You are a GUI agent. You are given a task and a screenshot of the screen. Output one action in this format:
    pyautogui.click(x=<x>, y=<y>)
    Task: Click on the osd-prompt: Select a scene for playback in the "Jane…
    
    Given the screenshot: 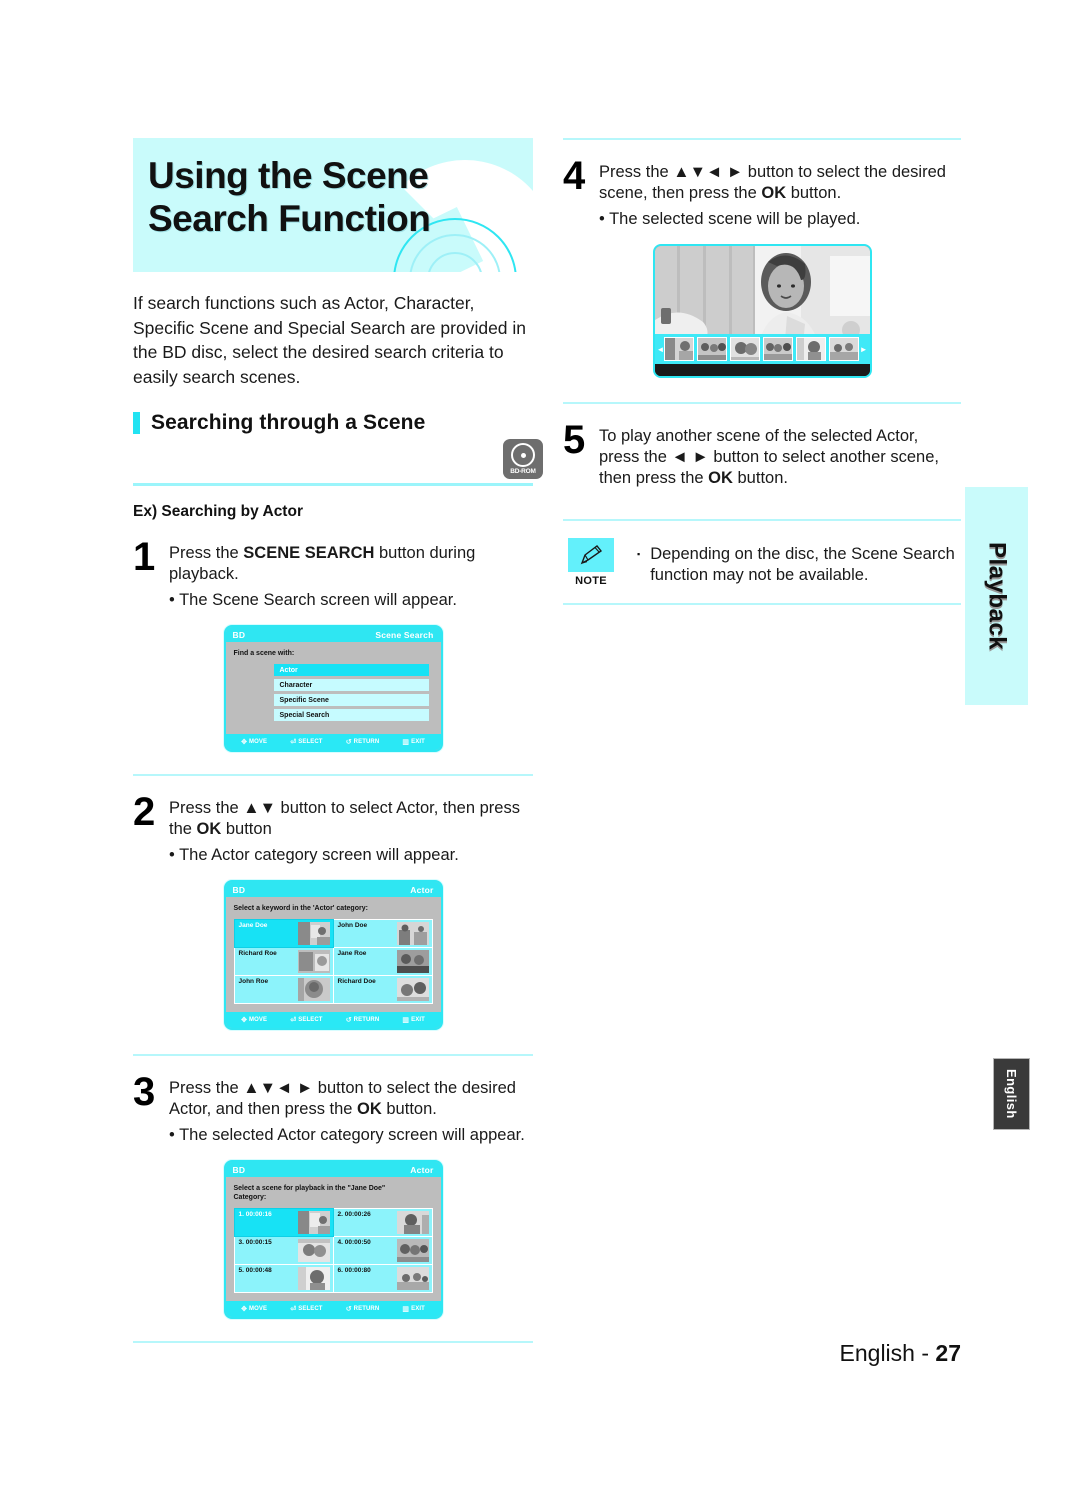 What is the action you would take?
    pyautogui.click(x=333, y=1193)
    